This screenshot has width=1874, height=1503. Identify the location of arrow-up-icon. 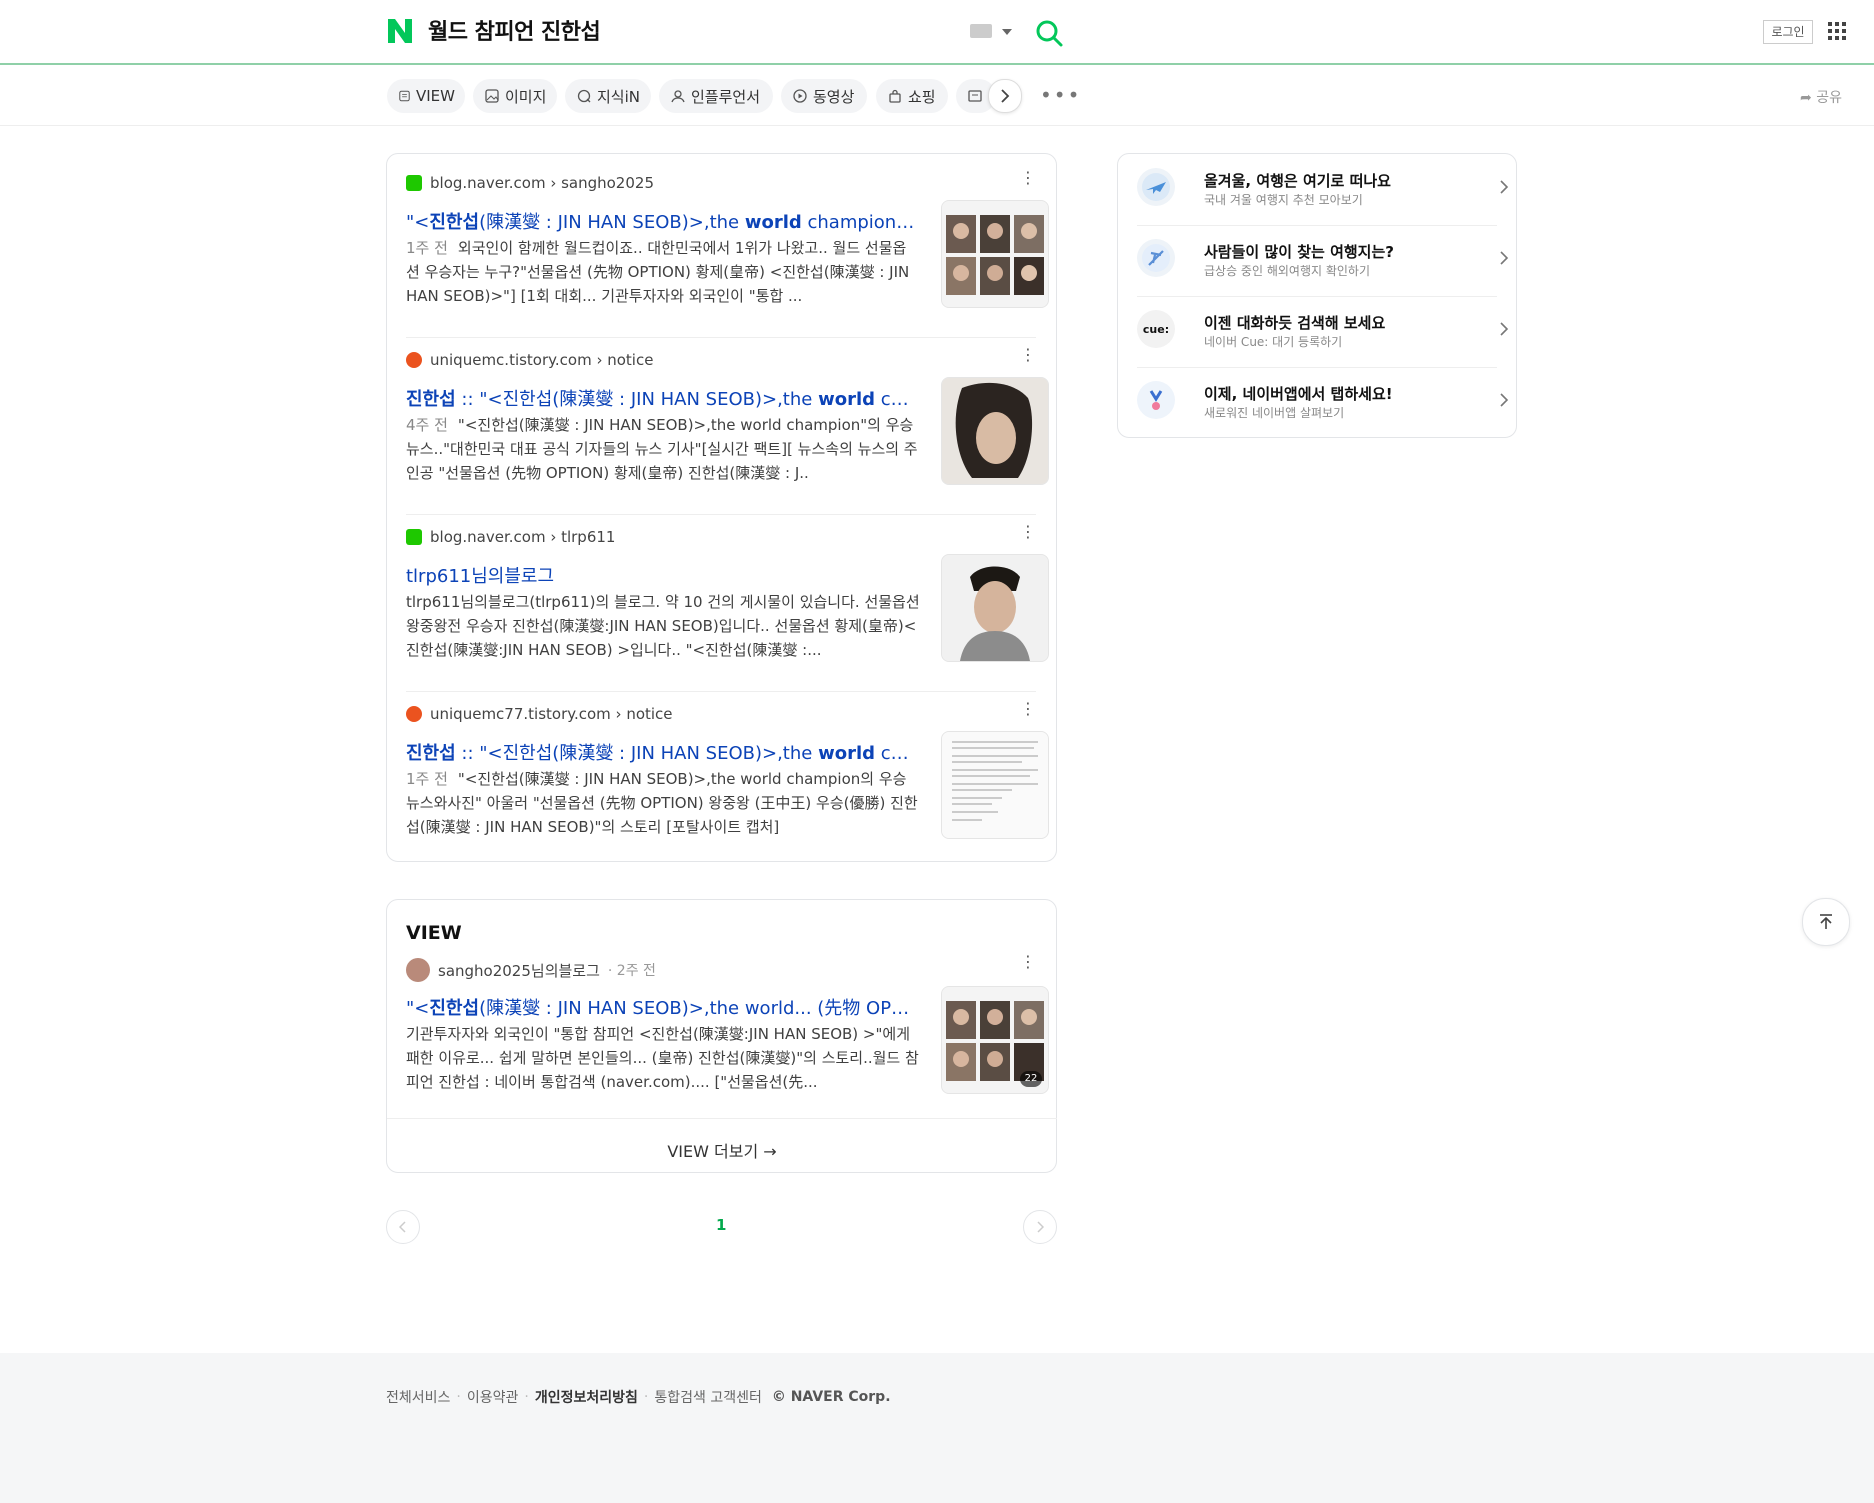
(1826, 921).